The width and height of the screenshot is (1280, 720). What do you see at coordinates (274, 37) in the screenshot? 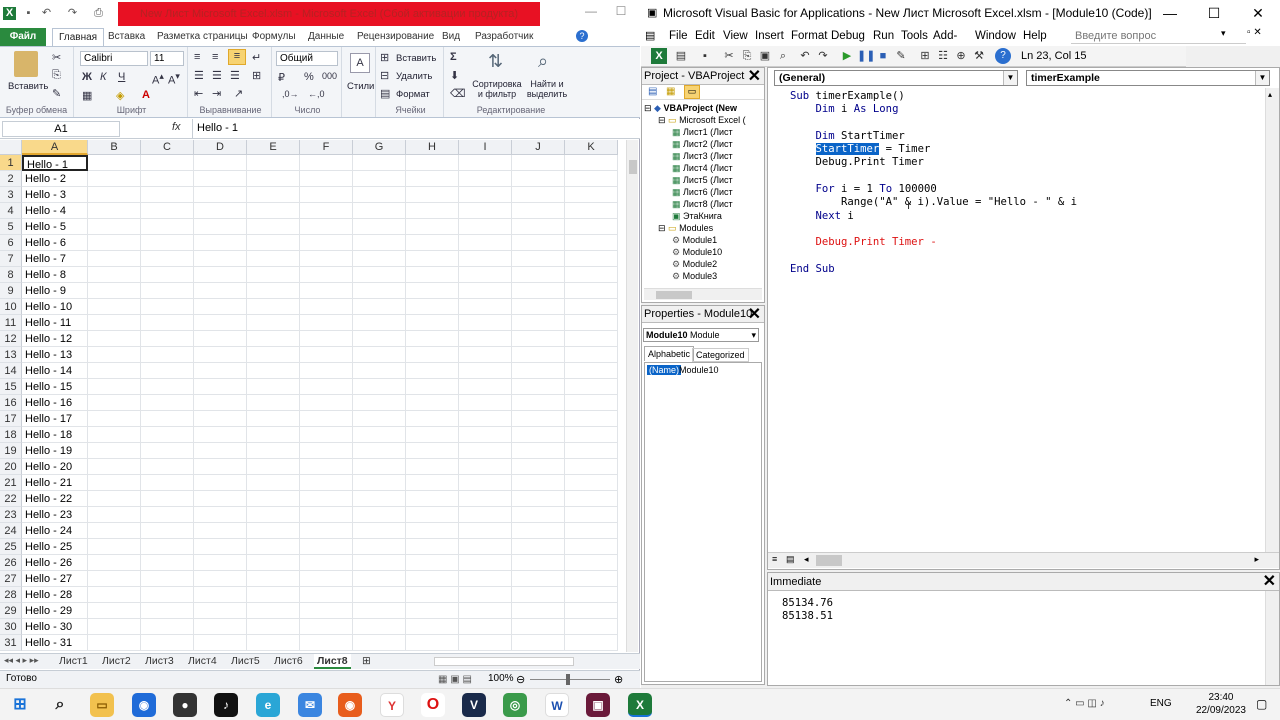
I see `tab-formulas: Формулы` at bounding box center [274, 37].